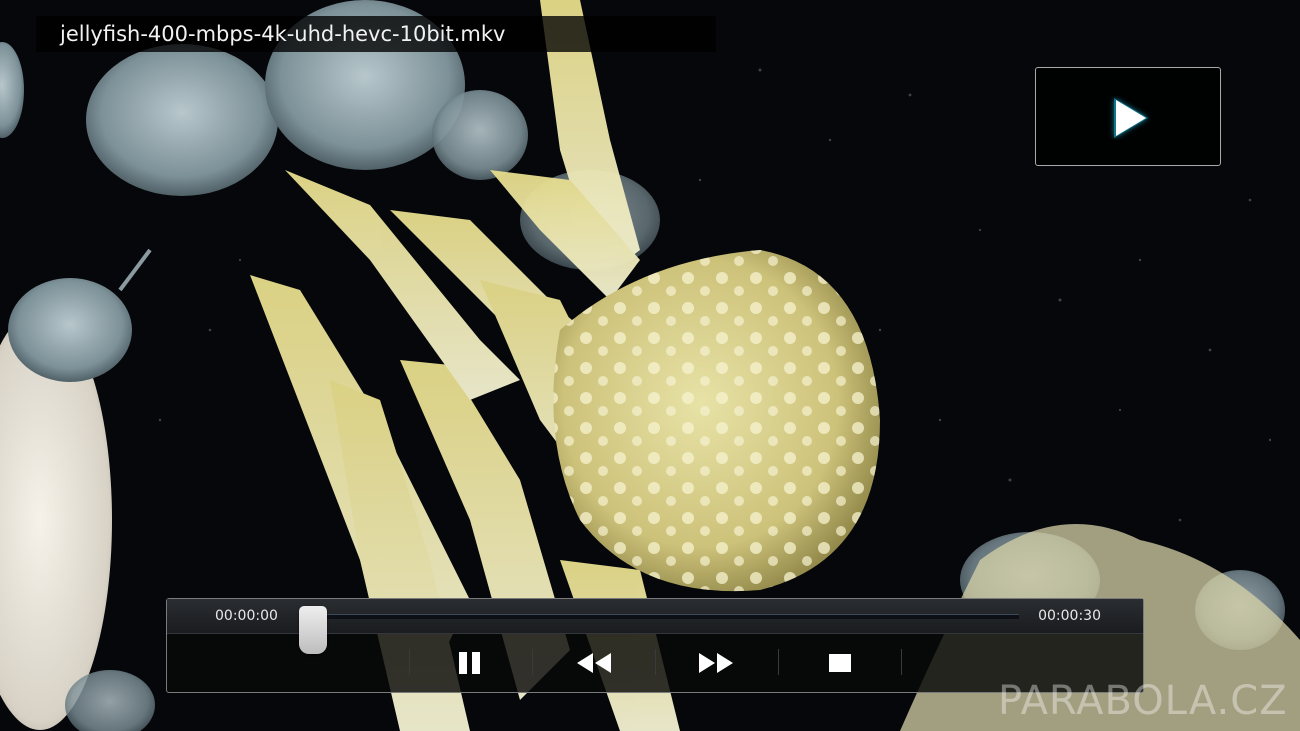  I want to click on watermark: PARABOLA.CZ, so click(1143, 701).